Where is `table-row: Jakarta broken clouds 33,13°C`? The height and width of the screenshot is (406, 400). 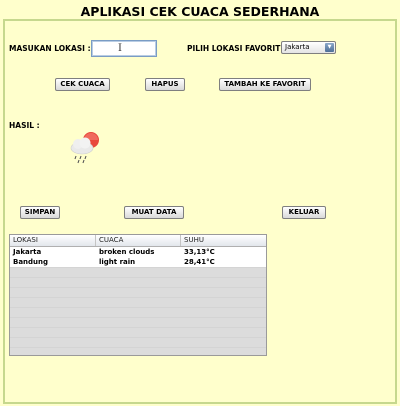
table-row: Jakarta broken clouds 33,13°C is located at coordinates (138, 252).